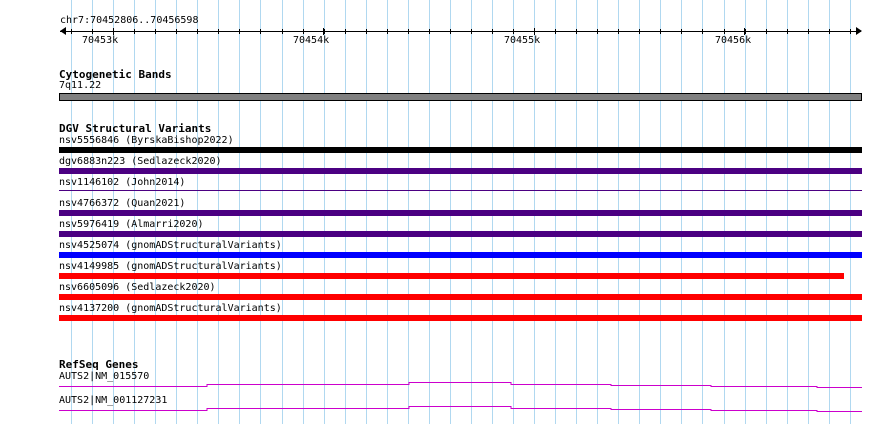 This screenshot has height=424, width=890. Describe the element at coordinates (80, 85) in the screenshot. I see `cytoband-label: 7q11.22` at that location.